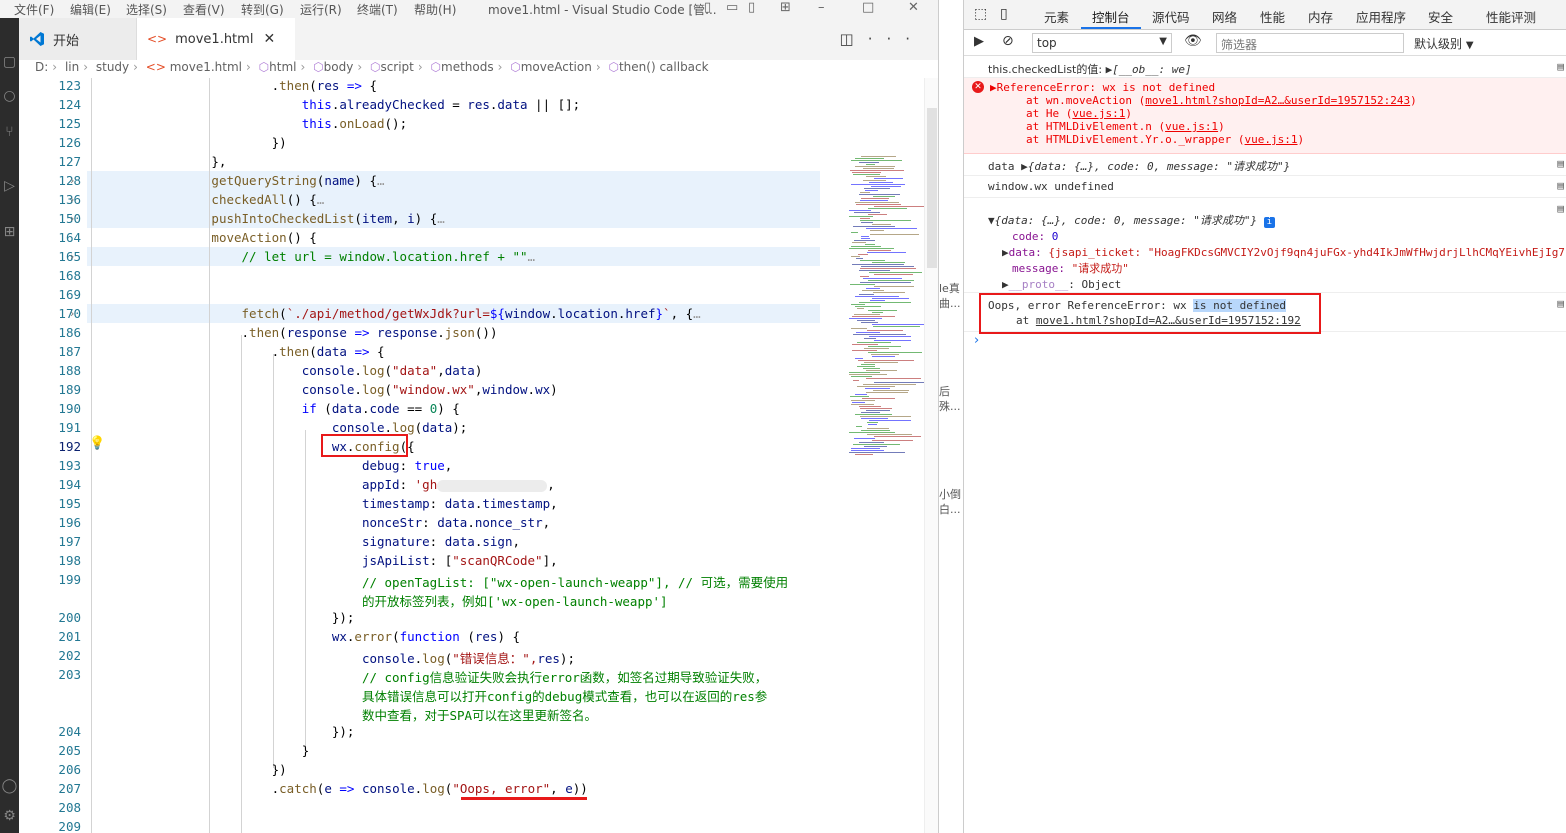 Image resolution: width=1566 pixels, height=833 pixels. What do you see at coordinates (931, 455) in the screenshot?
I see `editor-scrollbar` at bounding box center [931, 455].